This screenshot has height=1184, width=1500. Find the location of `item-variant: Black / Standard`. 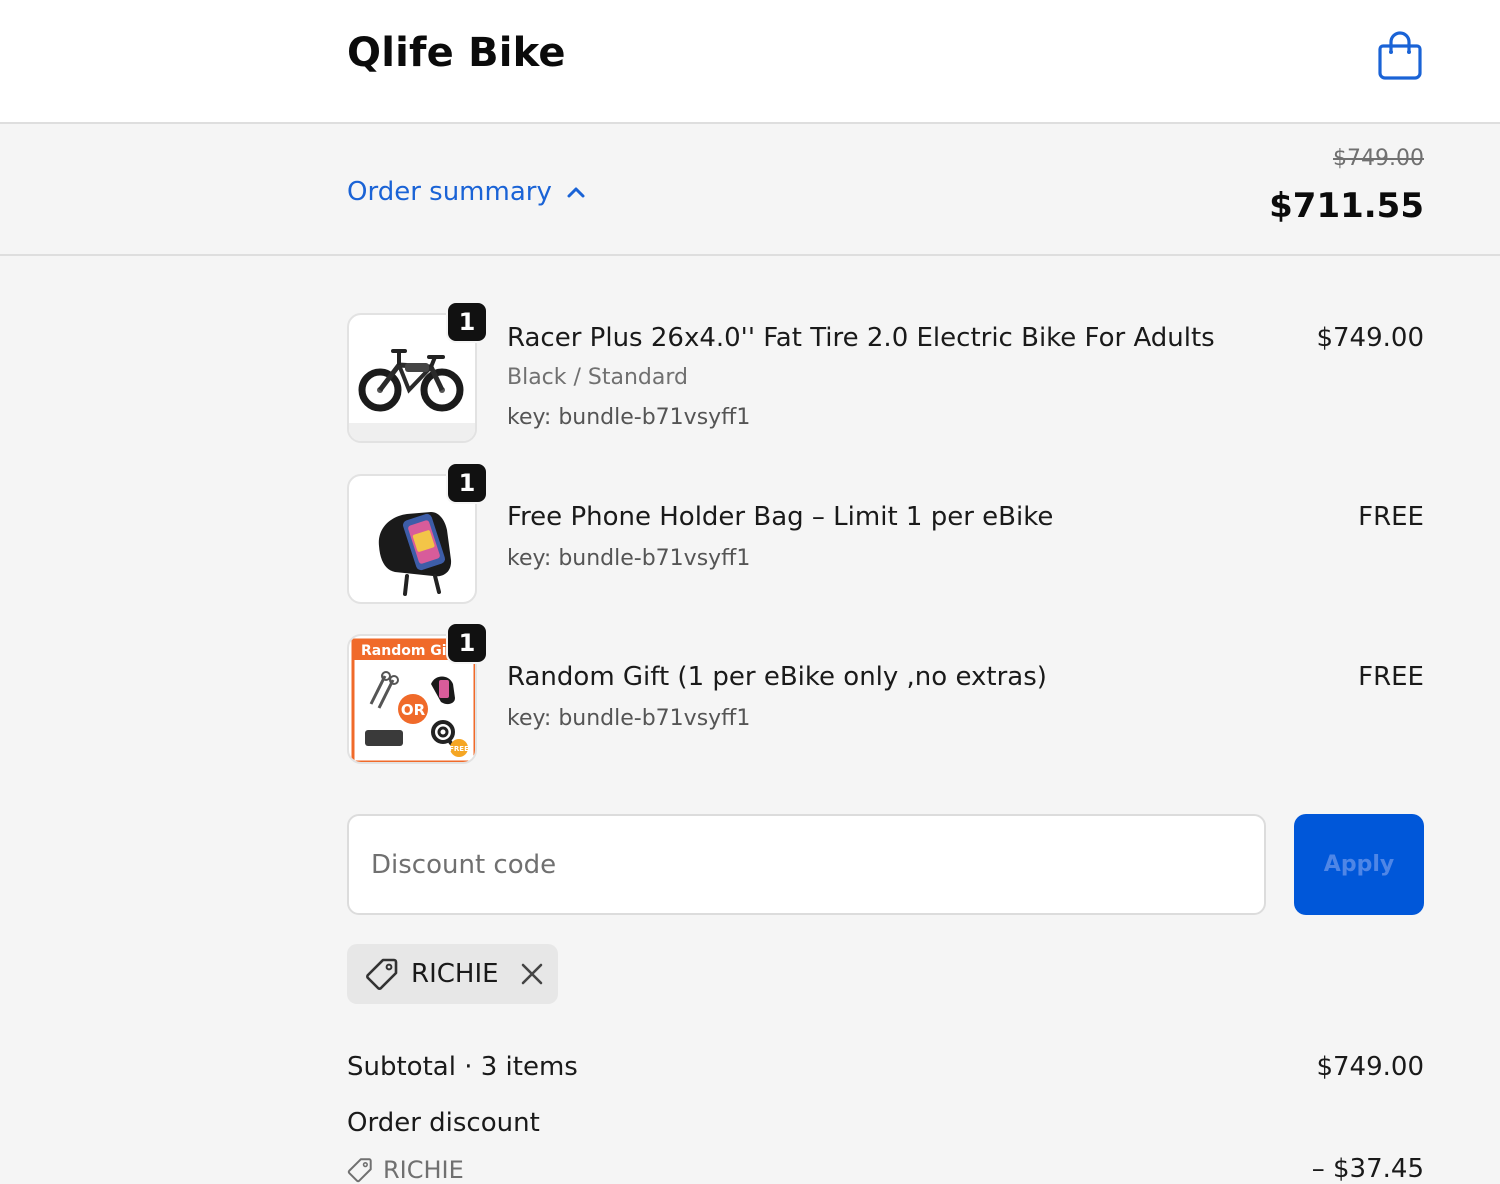

item-variant: Black / Standard is located at coordinates (598, 377).